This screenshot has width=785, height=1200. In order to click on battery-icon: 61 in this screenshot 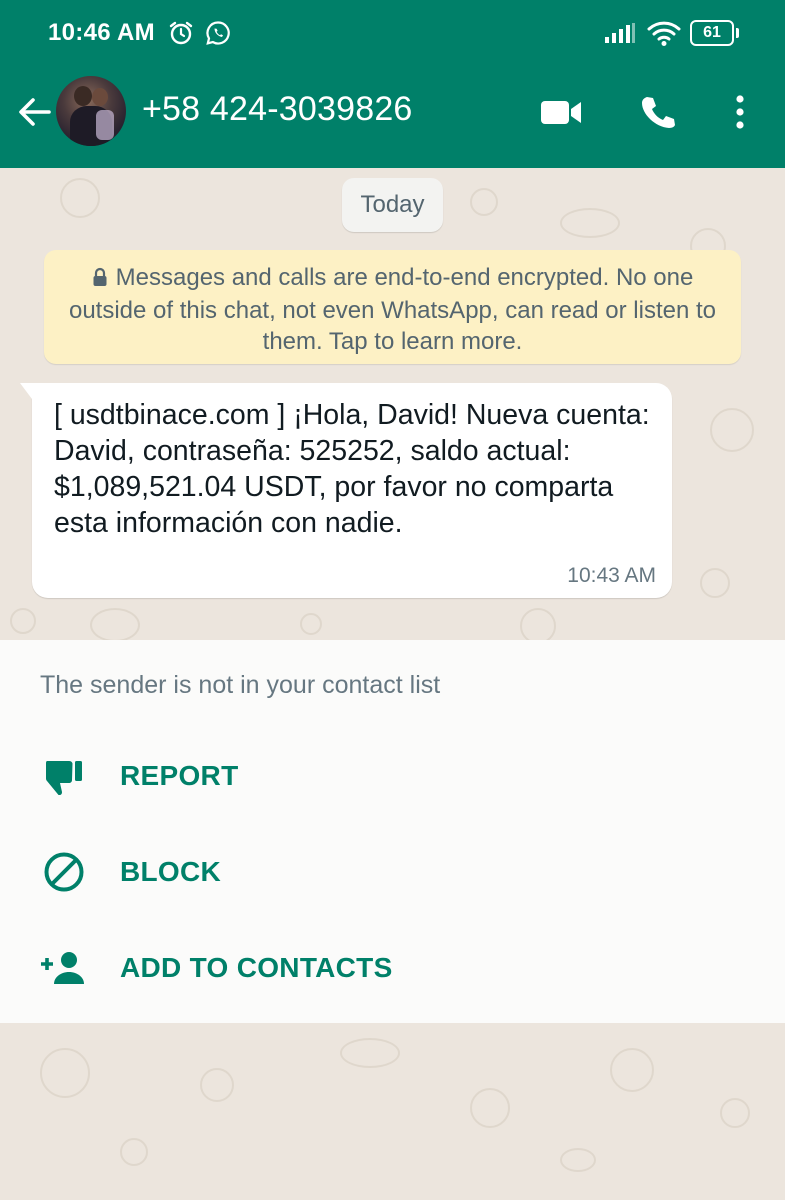, I will do `click(714, 33)`.